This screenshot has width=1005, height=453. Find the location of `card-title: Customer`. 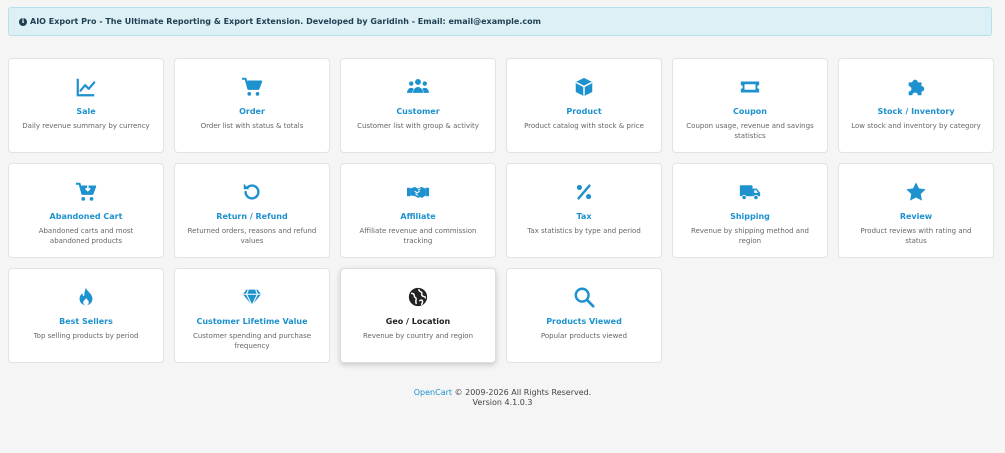

card-title: Customer is located at coordinates (418, 111).